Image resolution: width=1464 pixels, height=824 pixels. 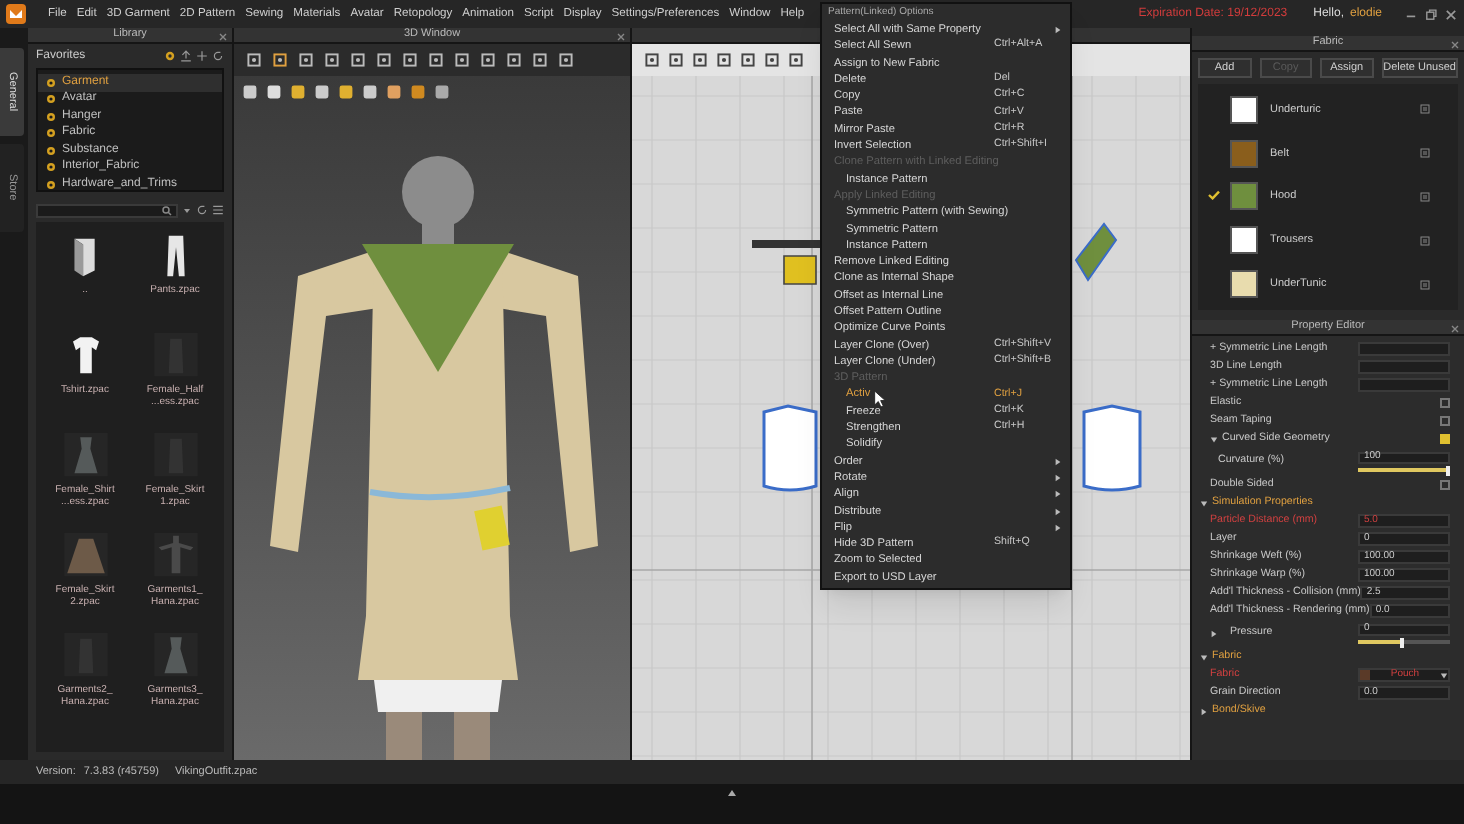 What do you see at coordinates (202, 56) in the screenshot?
I see `add-icon` at bounding box center [202, 56].